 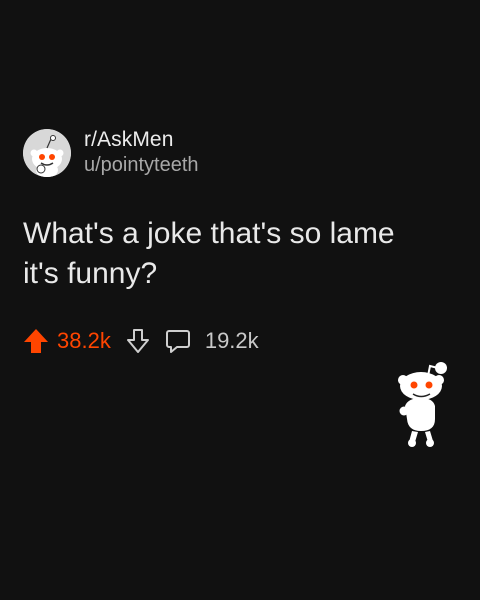 What do you see at coordinates (84, 340) in the screenshot?
I see `upvote-count: 38.2k` at bounding box center [84, 340].